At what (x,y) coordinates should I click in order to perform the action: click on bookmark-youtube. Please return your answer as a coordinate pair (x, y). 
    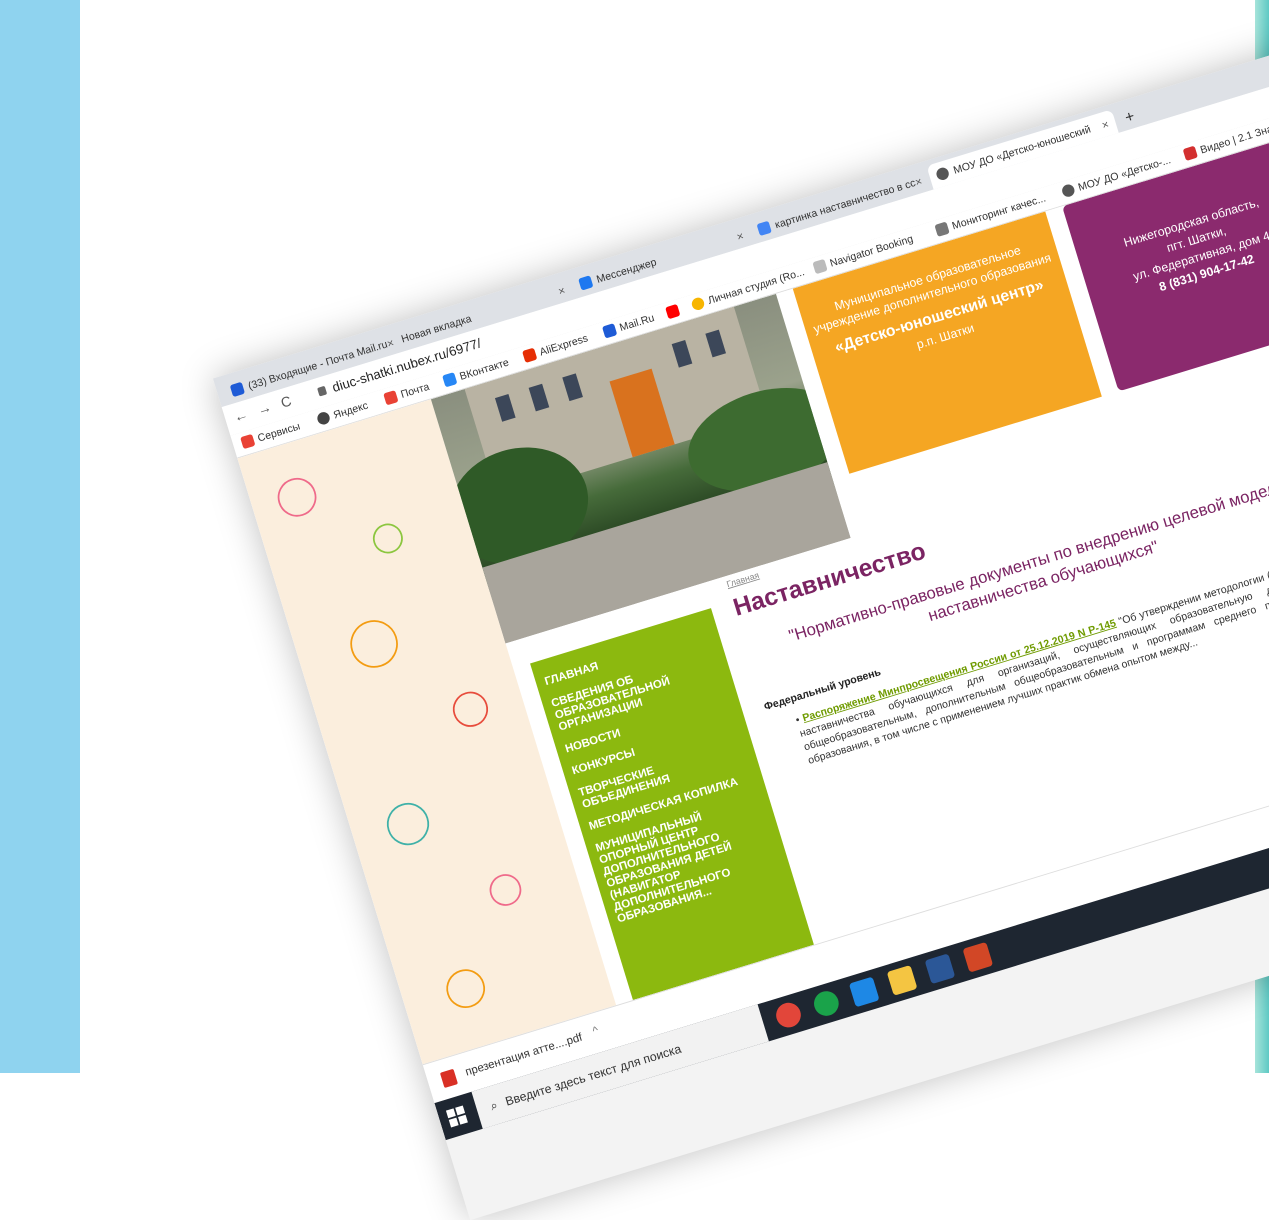
    Looking at the image, I should click on (675, 311).